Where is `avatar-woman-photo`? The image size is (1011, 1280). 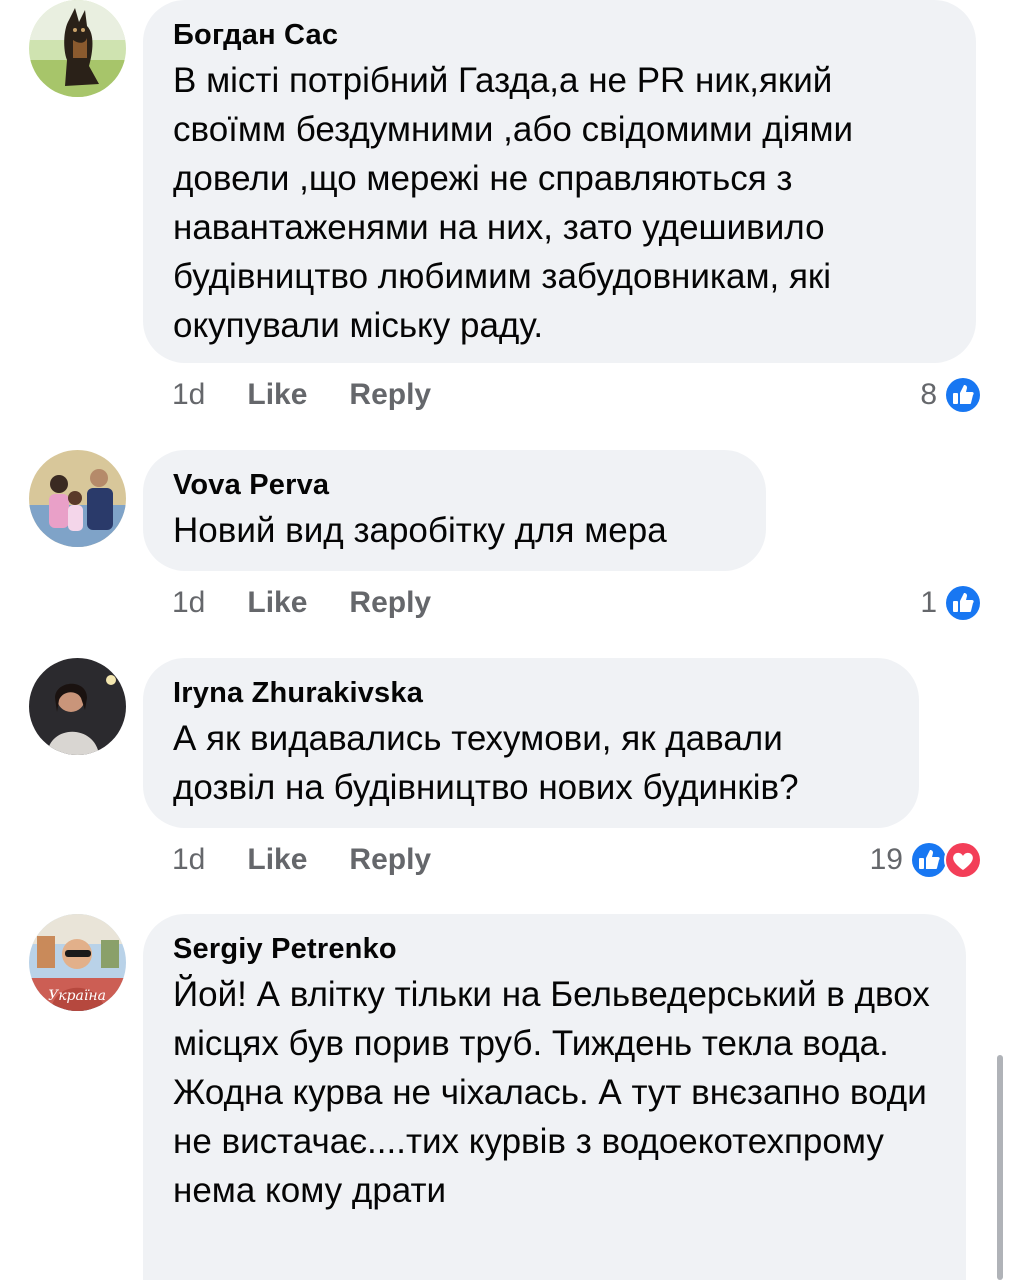
avatar-woman-photo is located at coordinates (77, 706).